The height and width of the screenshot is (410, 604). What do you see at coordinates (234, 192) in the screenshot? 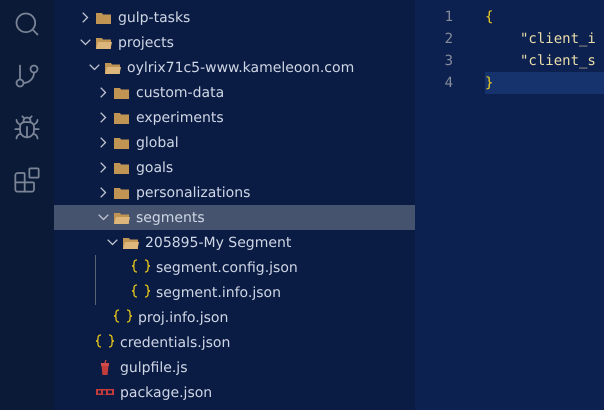
I see `tree-item: personalizations` at bounding box center [234, 192].